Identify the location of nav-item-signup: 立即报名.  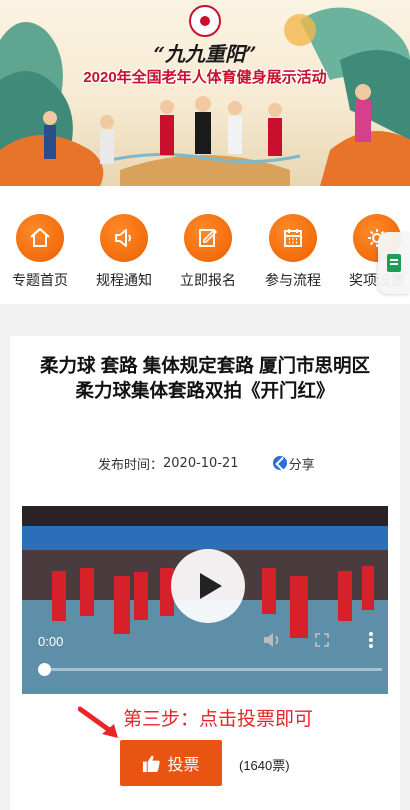
(208, 254).